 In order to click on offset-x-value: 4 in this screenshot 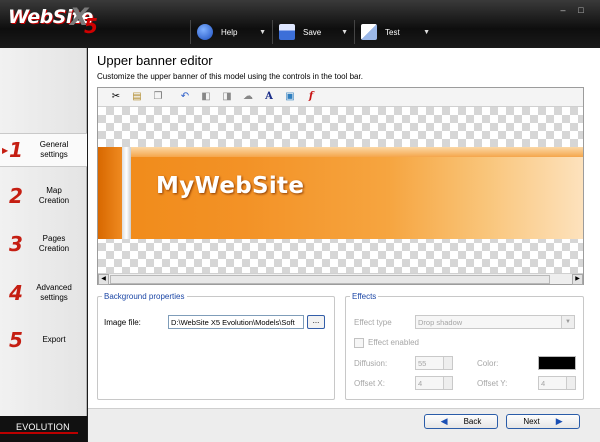, I will do `click(420, 383)`.